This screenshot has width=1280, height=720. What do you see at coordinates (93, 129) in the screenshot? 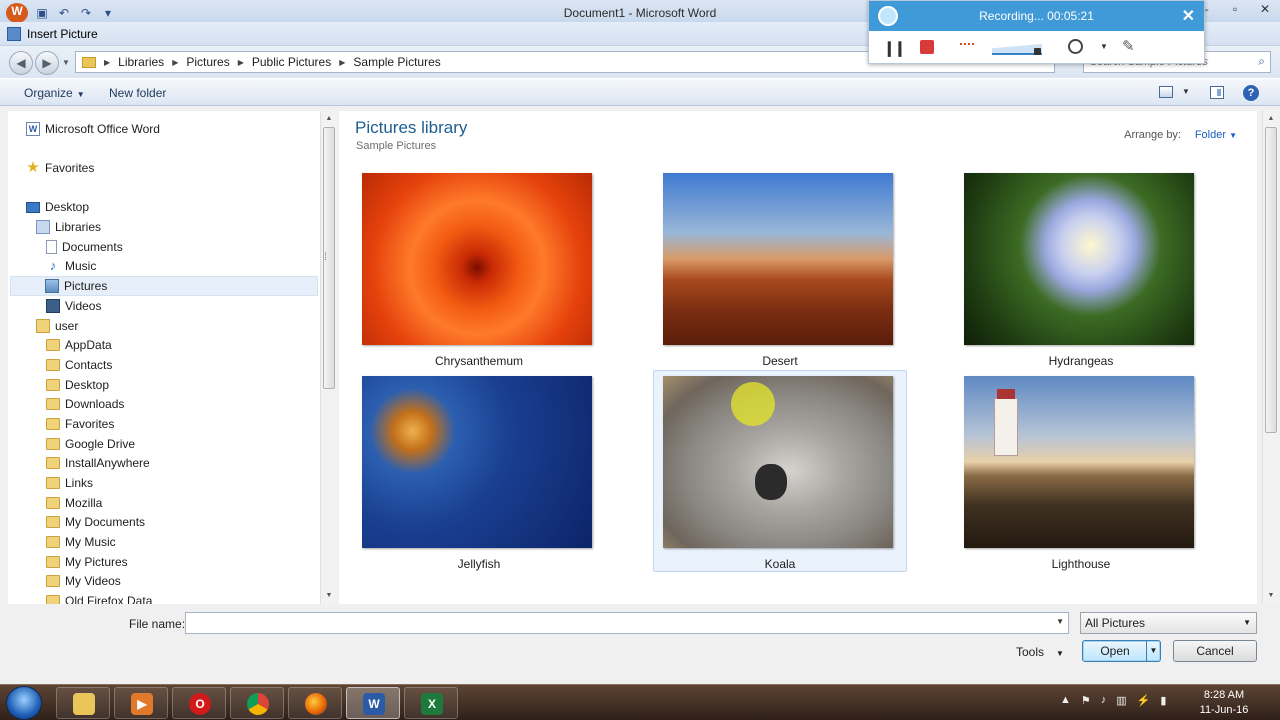
I see `nav-item-microsoft-office-word: W Microsoft Office Word` at bounding box center [93, 129].